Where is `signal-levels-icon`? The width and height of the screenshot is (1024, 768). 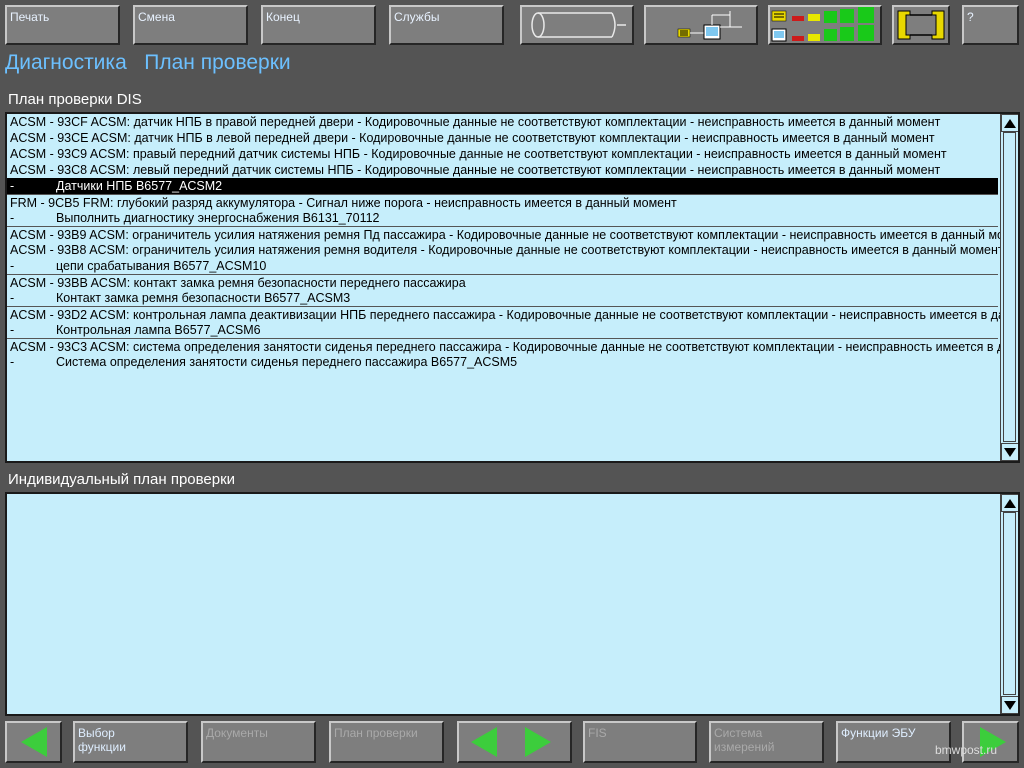
signal-levels-icon is located at coordinates (822, 24).